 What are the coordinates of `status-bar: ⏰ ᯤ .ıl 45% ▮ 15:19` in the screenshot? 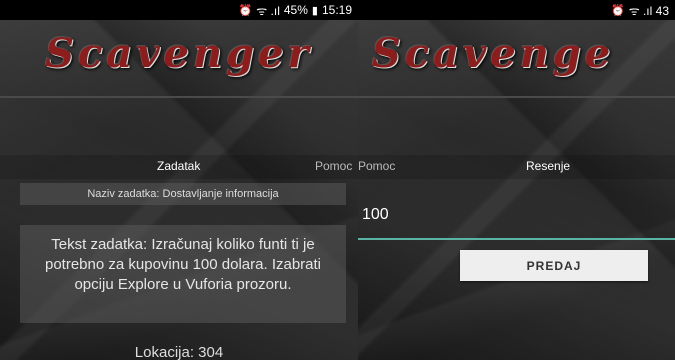 It's located at (179, 10).